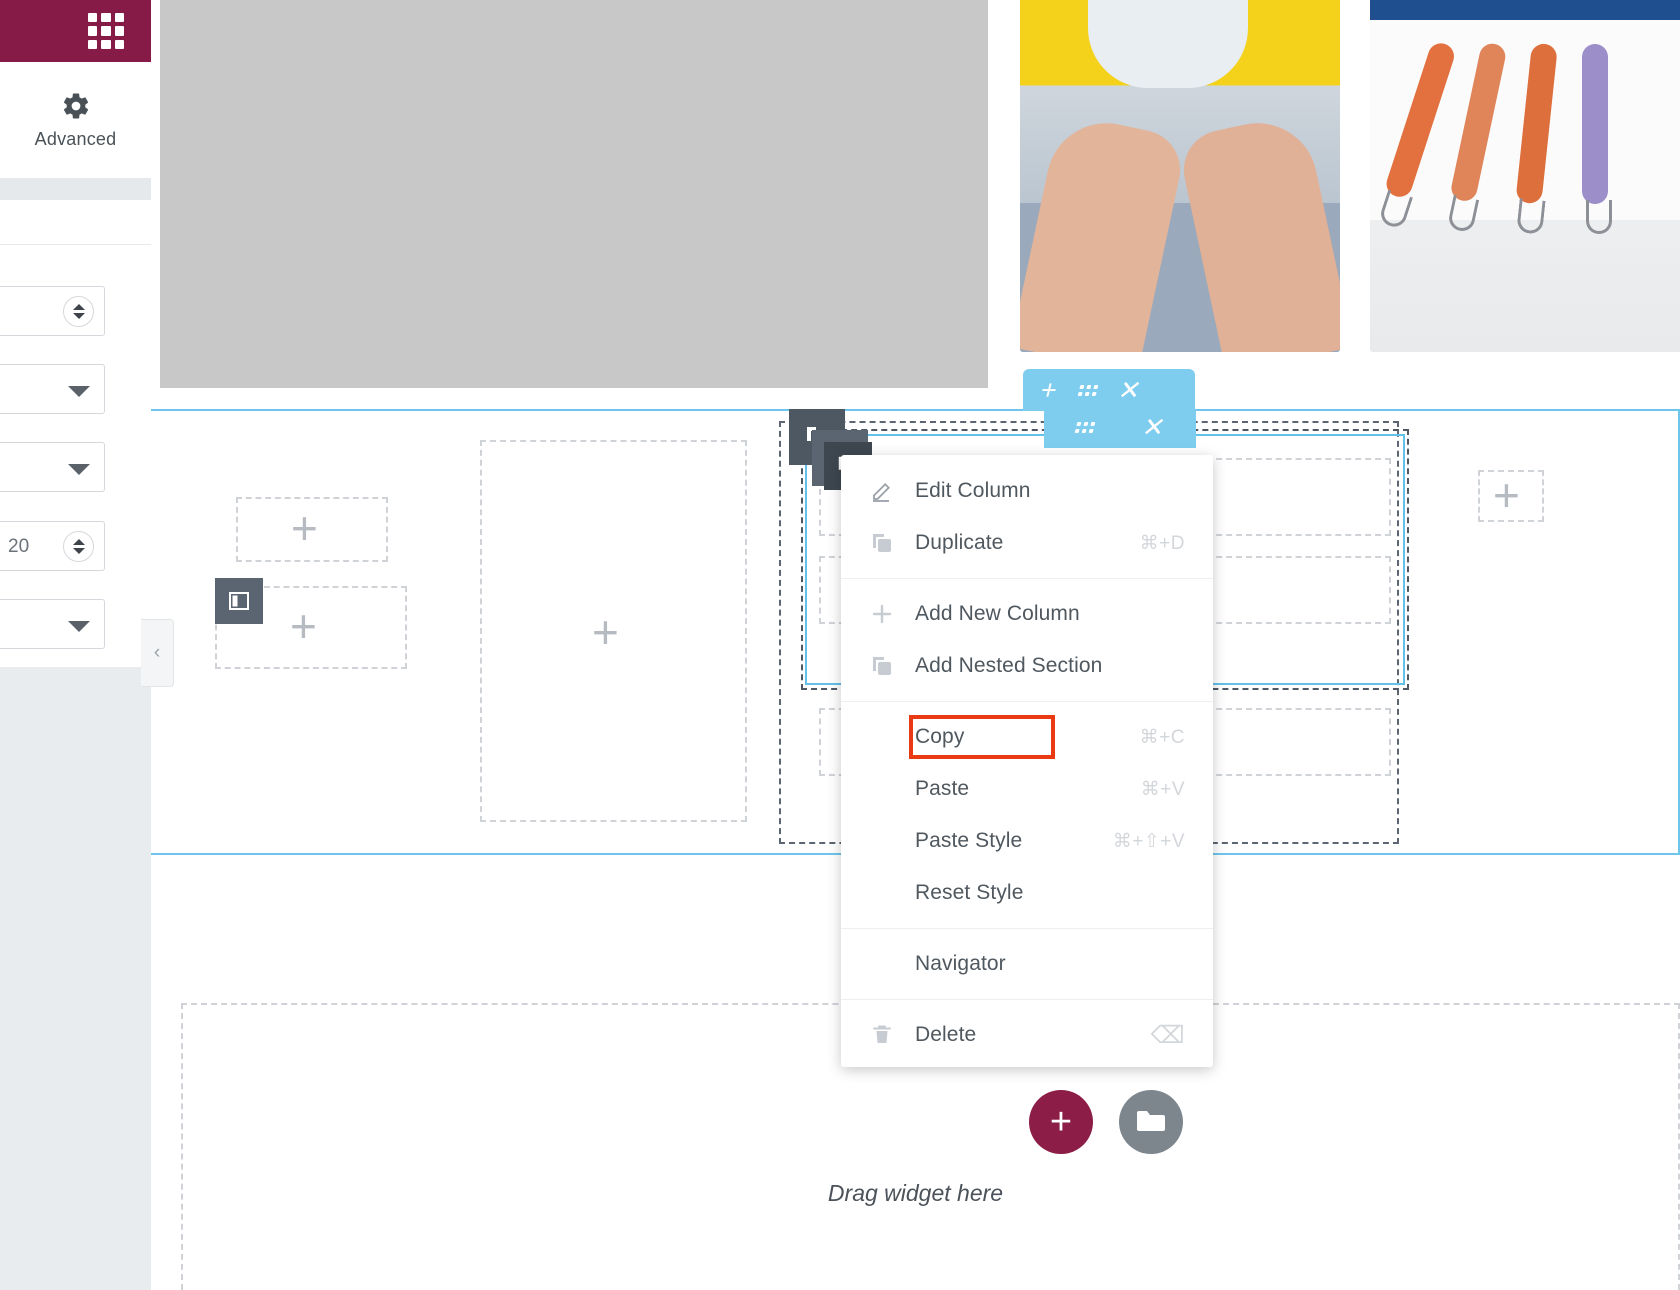 This screenshot has width=1680, height=1290. What do you see at coordinates (75, 105) in the screenshot?
I see `gear-icon` at bounding box center [75, 105].